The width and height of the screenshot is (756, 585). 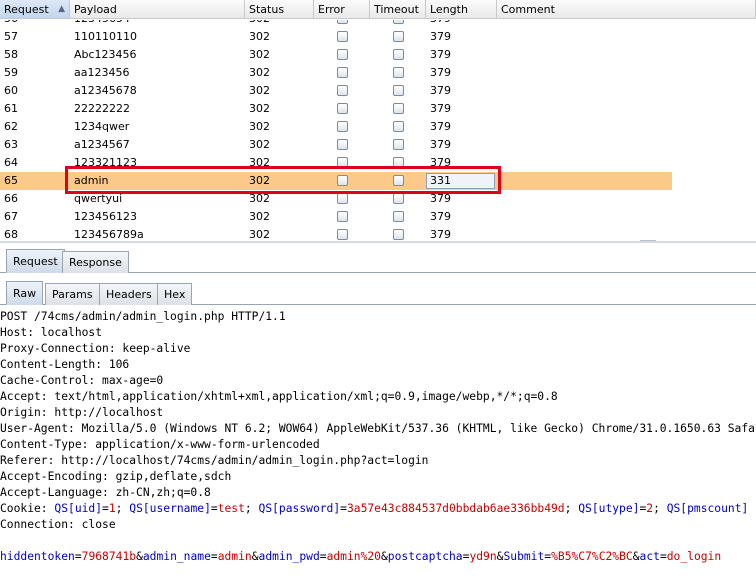 I want to click on cookie-value: 1, so click(x=112, y=508).